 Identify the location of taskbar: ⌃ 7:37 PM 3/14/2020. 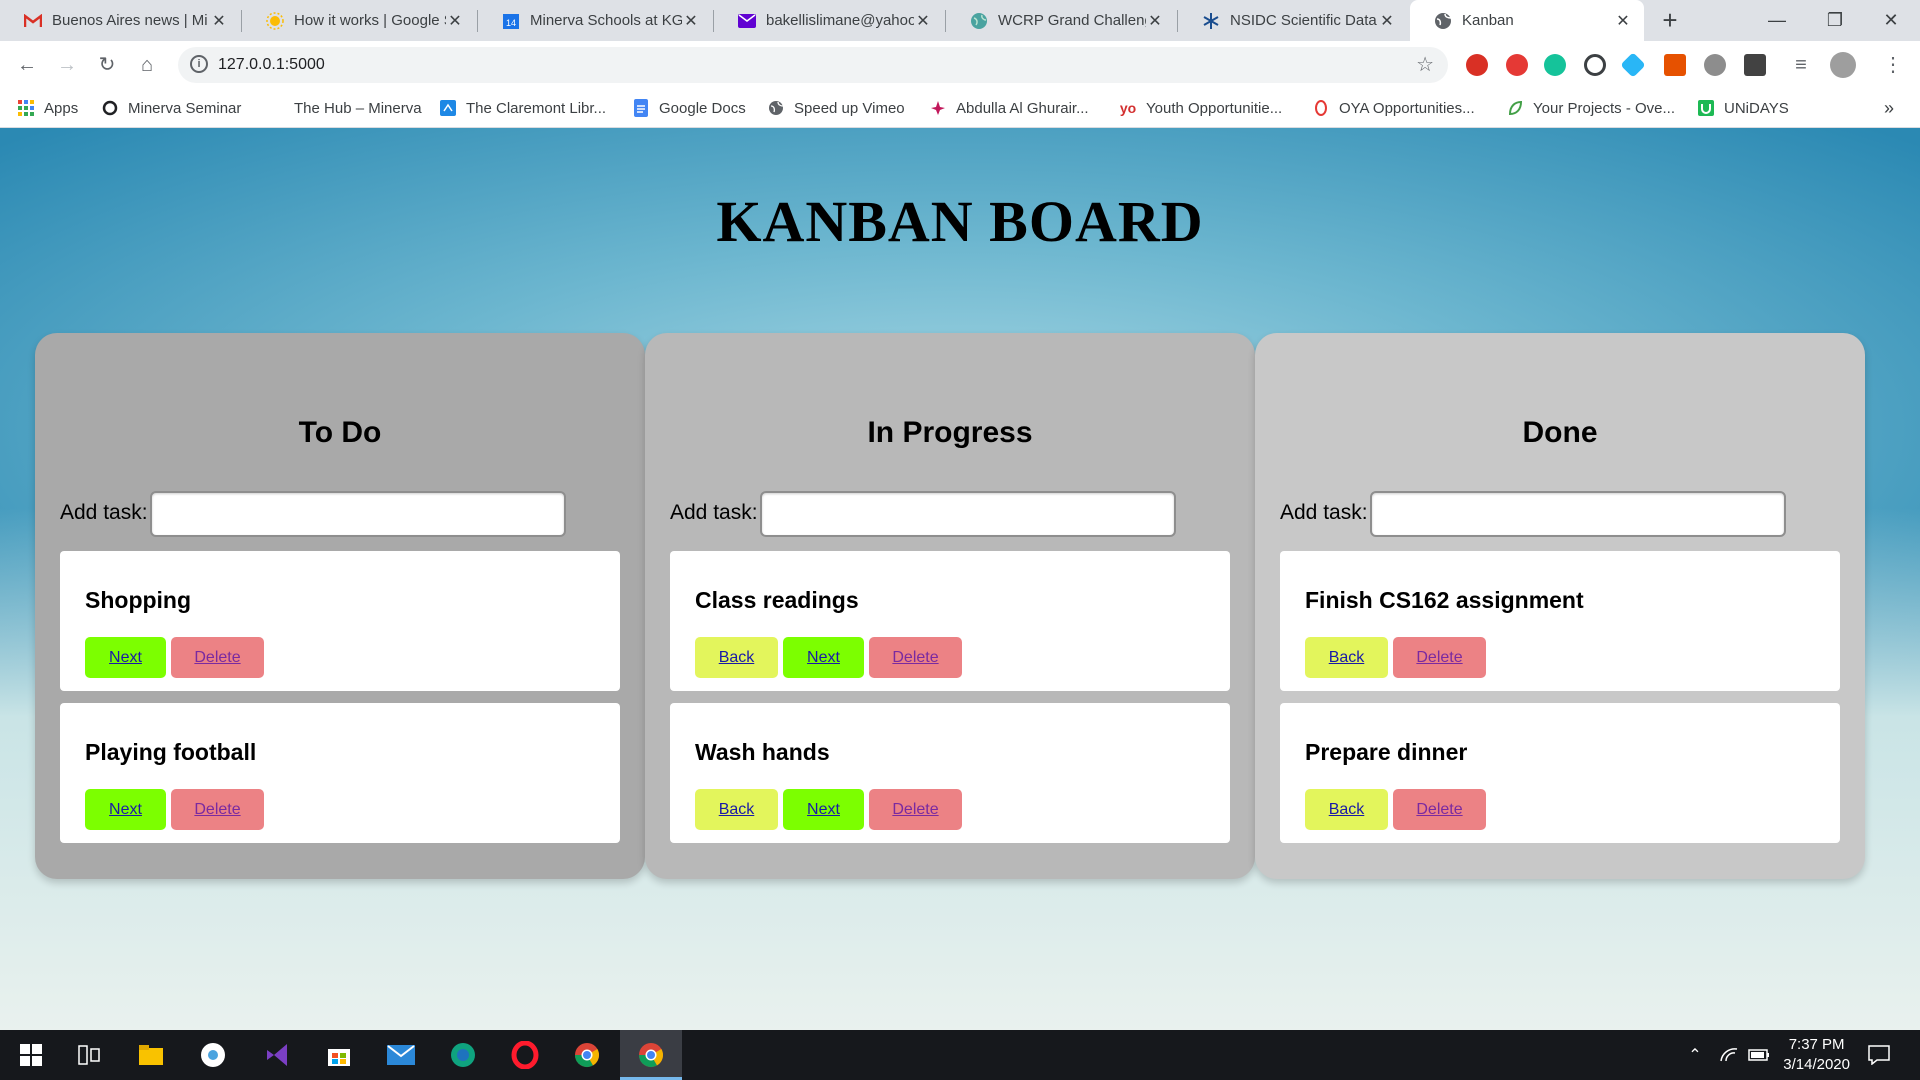
(960, 1055).